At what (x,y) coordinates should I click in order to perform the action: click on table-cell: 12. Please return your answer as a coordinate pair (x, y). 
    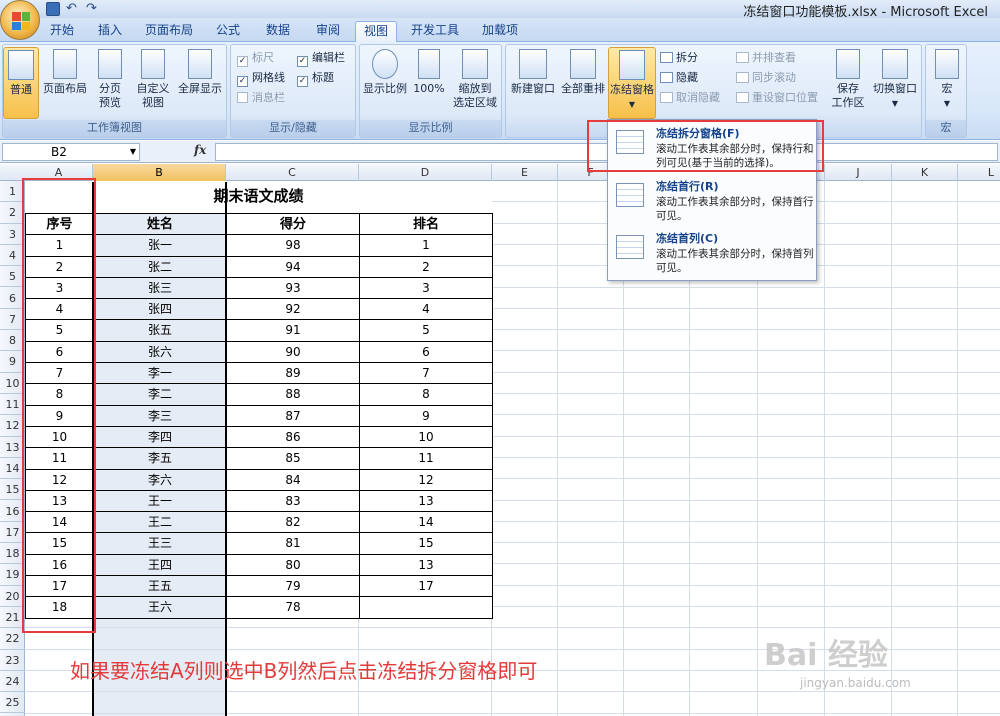
    Looking at the image, I should click on (426, 479).